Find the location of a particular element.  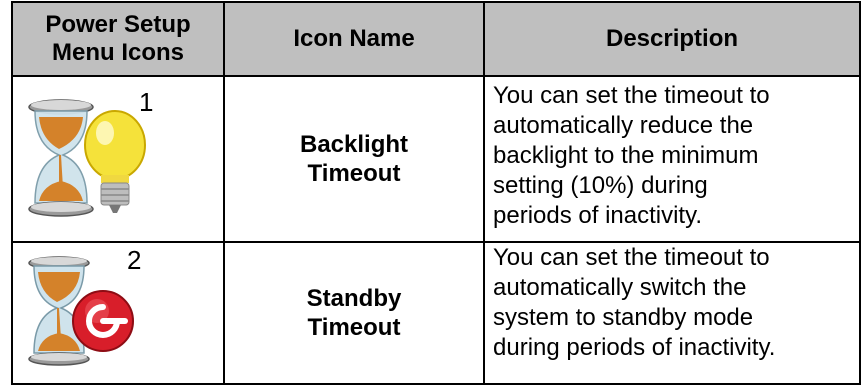

badge-number: 1 is located at coordinates (146, 102).